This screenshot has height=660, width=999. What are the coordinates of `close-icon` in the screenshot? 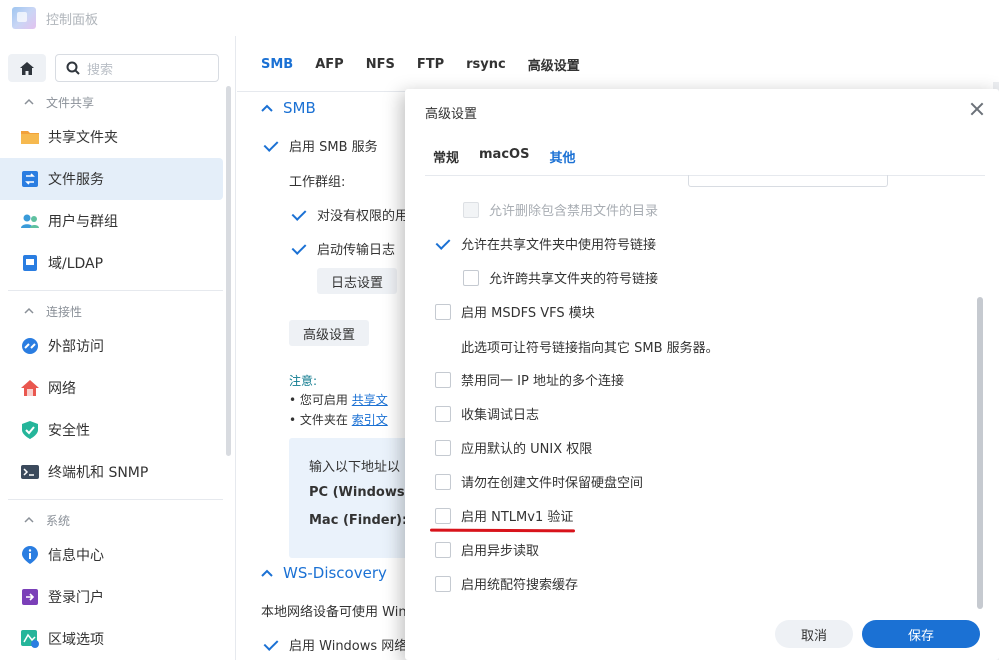 It's located at (977, 109).